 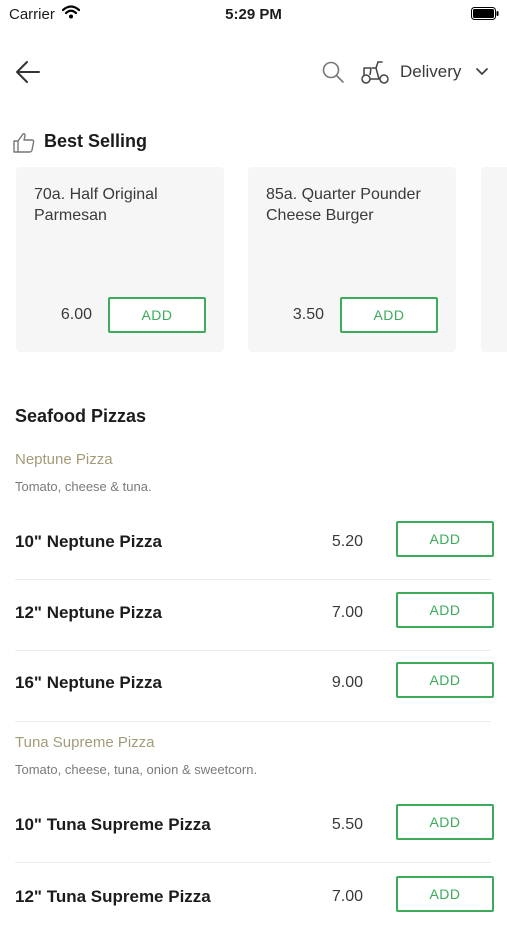 What do you see at coordinates (120, 259) in the screenshot?
I see `best-selling-card: 70a. Half Original Parmesan 6.00 ADD` at bounding box center [120, 259].